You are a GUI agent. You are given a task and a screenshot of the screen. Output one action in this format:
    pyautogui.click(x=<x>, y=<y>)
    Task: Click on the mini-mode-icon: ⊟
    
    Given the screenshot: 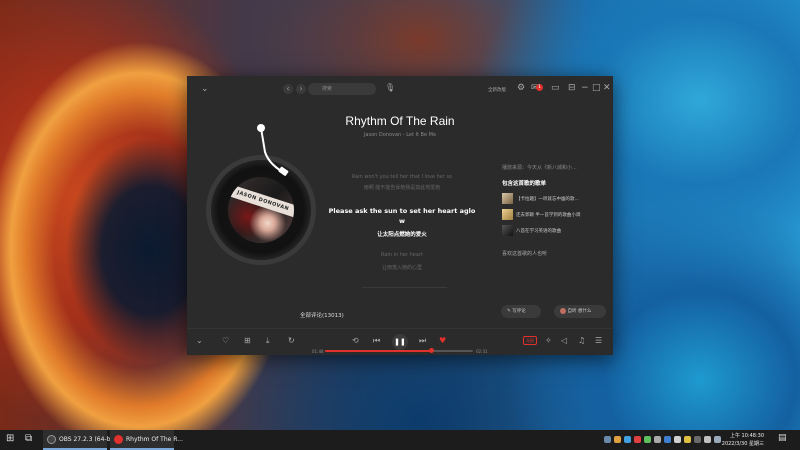 What is the action you would take?
    pyautogui.click(x=572, y=88)
    